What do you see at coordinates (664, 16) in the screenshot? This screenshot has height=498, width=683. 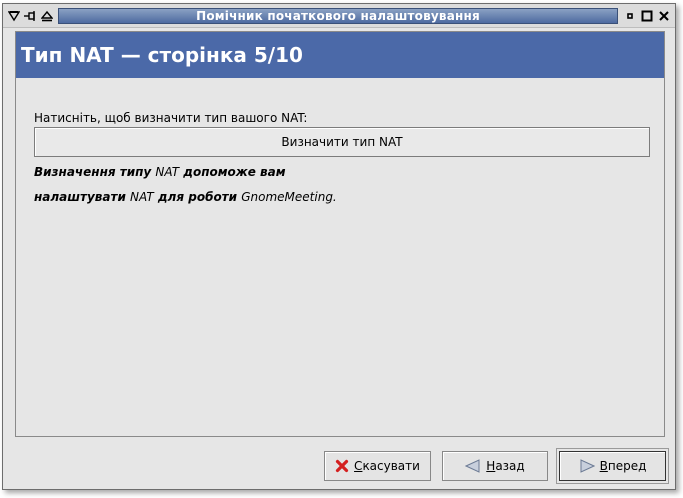 I see `close-icon` at bounding box center [664, 16].